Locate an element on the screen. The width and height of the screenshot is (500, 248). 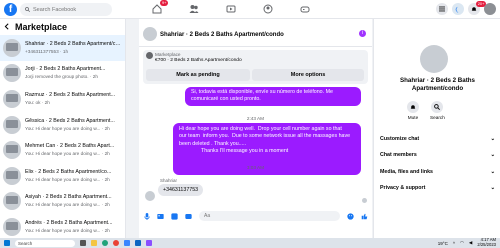
chrome-icon is located at coordinates (116, 243).